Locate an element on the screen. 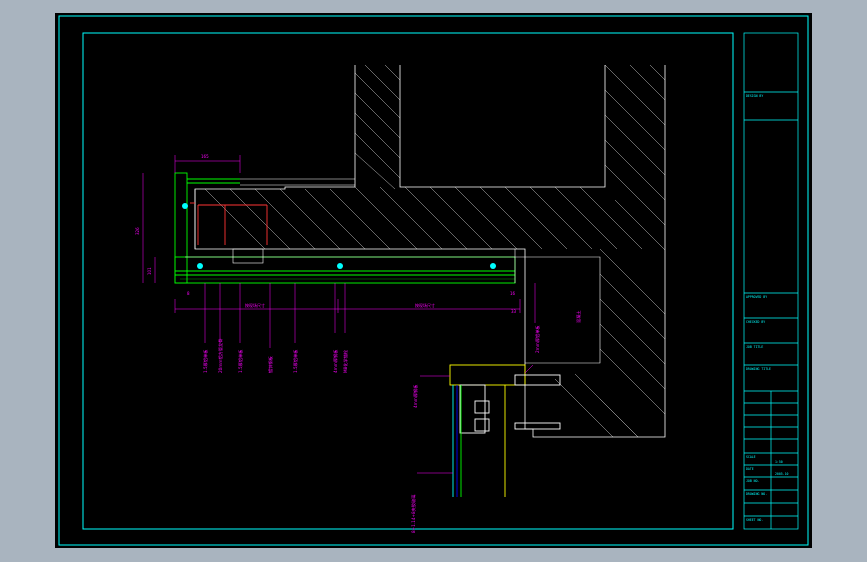 This screenshot has height=562, width=867. note-11: 混凝土 is located at coordinates (578, 316).